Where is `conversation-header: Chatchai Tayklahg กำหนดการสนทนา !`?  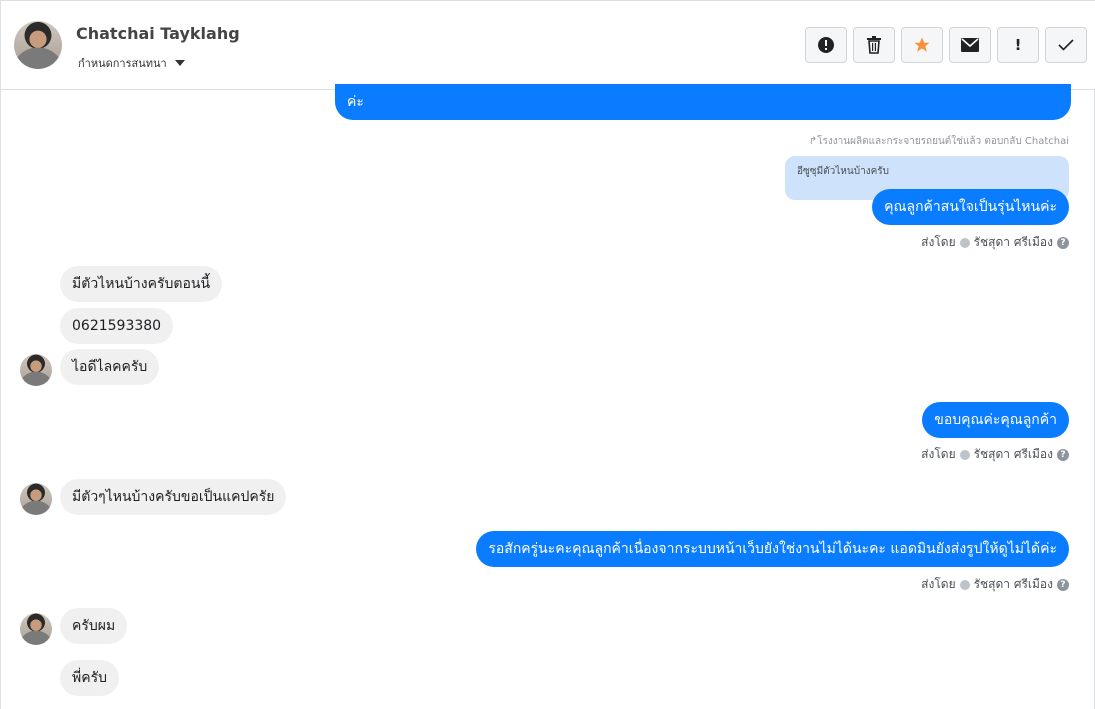
conversation-header: Chatchai Tayklahg กำหนดการสนทนา ! is located at coordinates (548, 45).